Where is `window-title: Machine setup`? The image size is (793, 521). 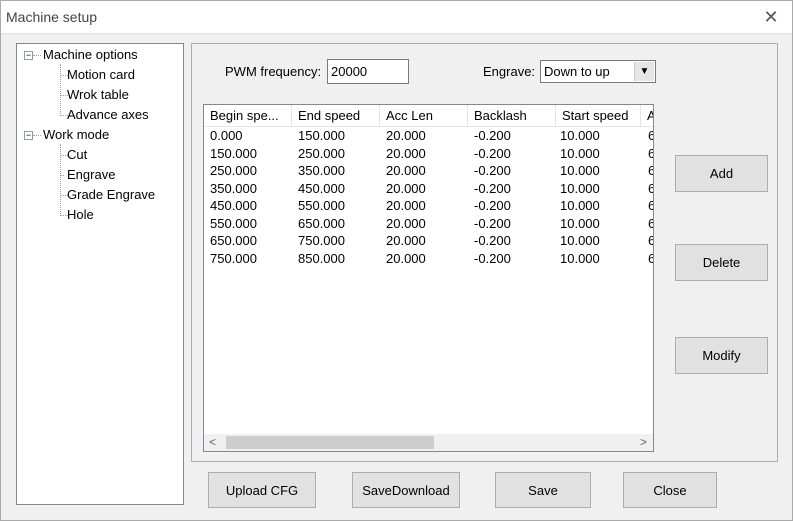
window-title: Machine setup is located at coordinates (52, 17).